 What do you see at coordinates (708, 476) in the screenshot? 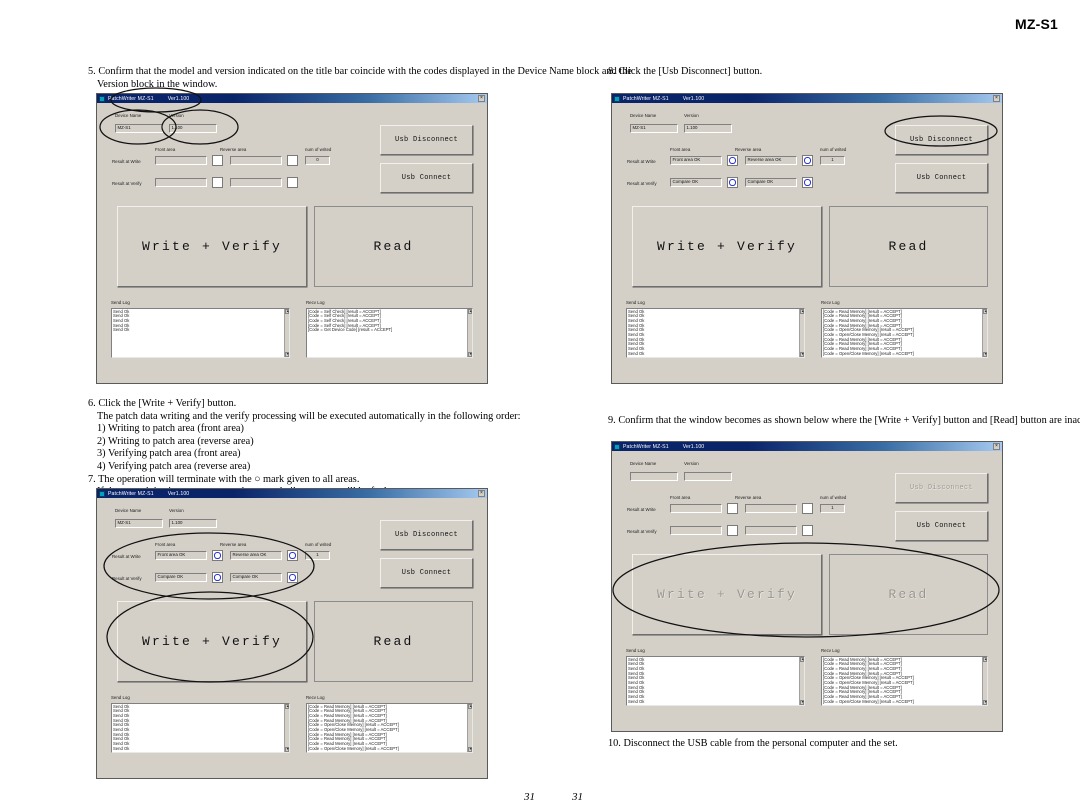
I see `version-field` at bounding box center [708, 476].